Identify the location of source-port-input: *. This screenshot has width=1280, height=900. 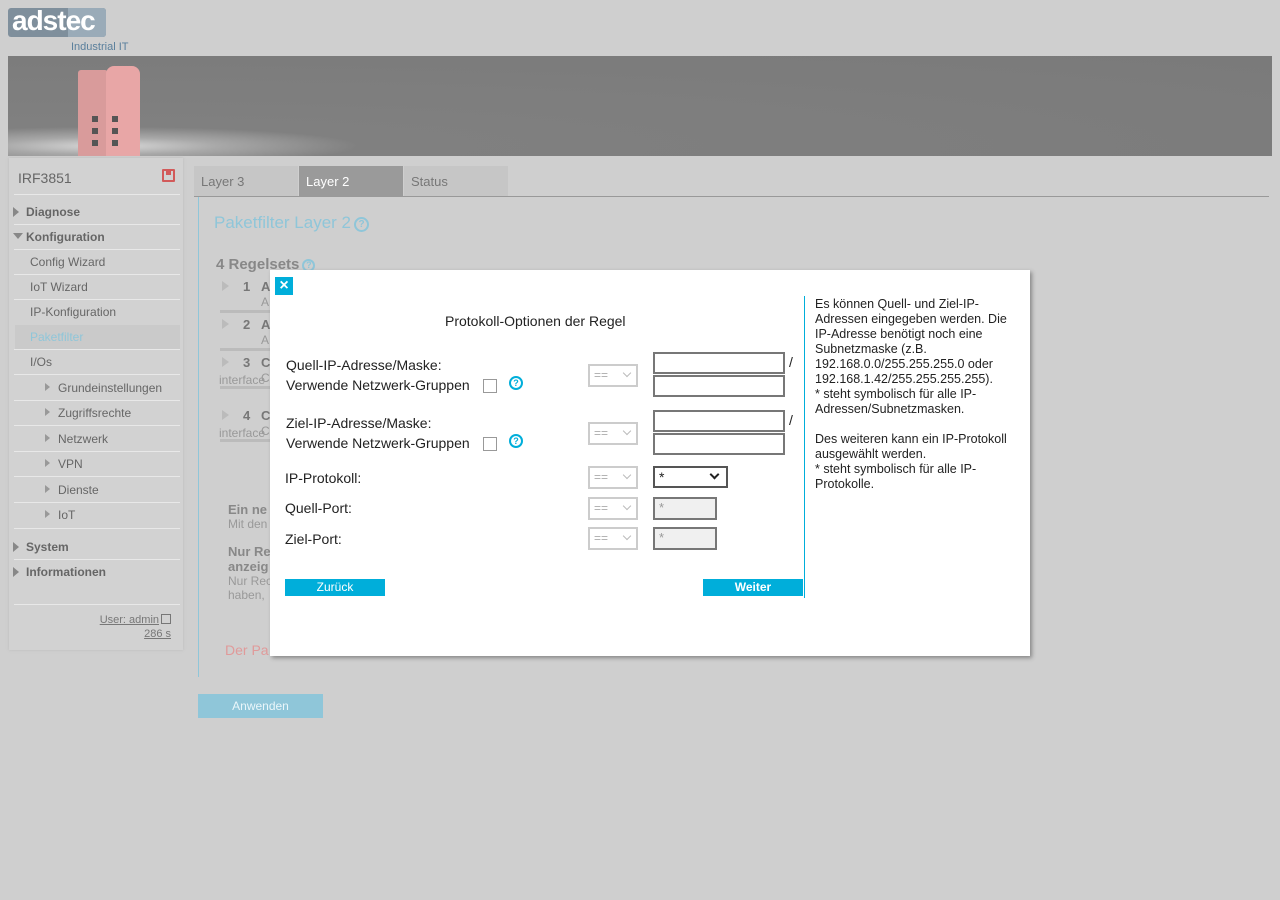
(685, 508).